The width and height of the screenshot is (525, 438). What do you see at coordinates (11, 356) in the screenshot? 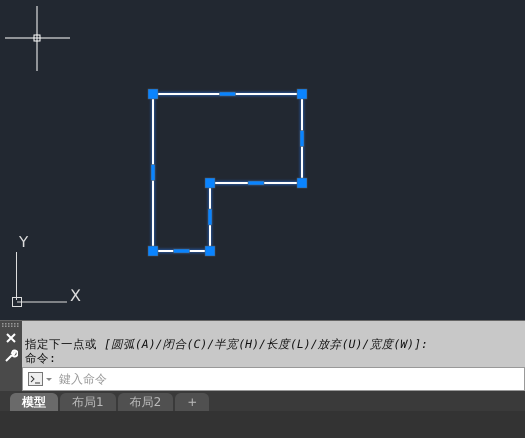
I see `wrench-icon` at bounding box center [11, 356].